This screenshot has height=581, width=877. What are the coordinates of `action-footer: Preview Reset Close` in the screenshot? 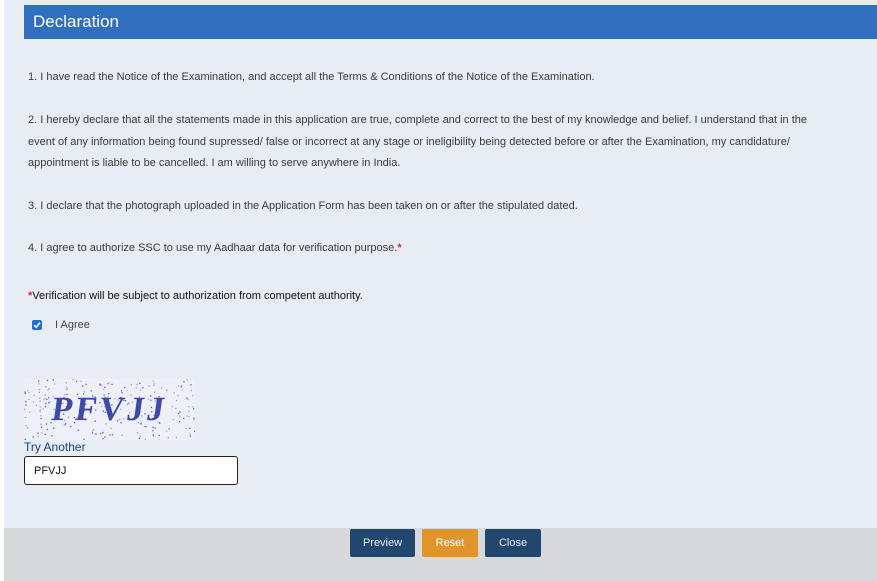 It's located at (440, 554).